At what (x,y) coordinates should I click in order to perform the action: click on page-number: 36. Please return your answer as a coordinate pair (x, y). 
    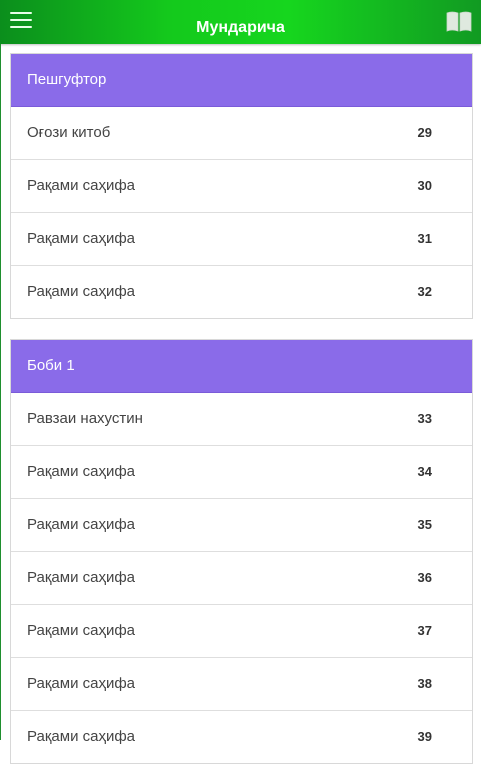
    Looking at the image, I should click on (424, 577).